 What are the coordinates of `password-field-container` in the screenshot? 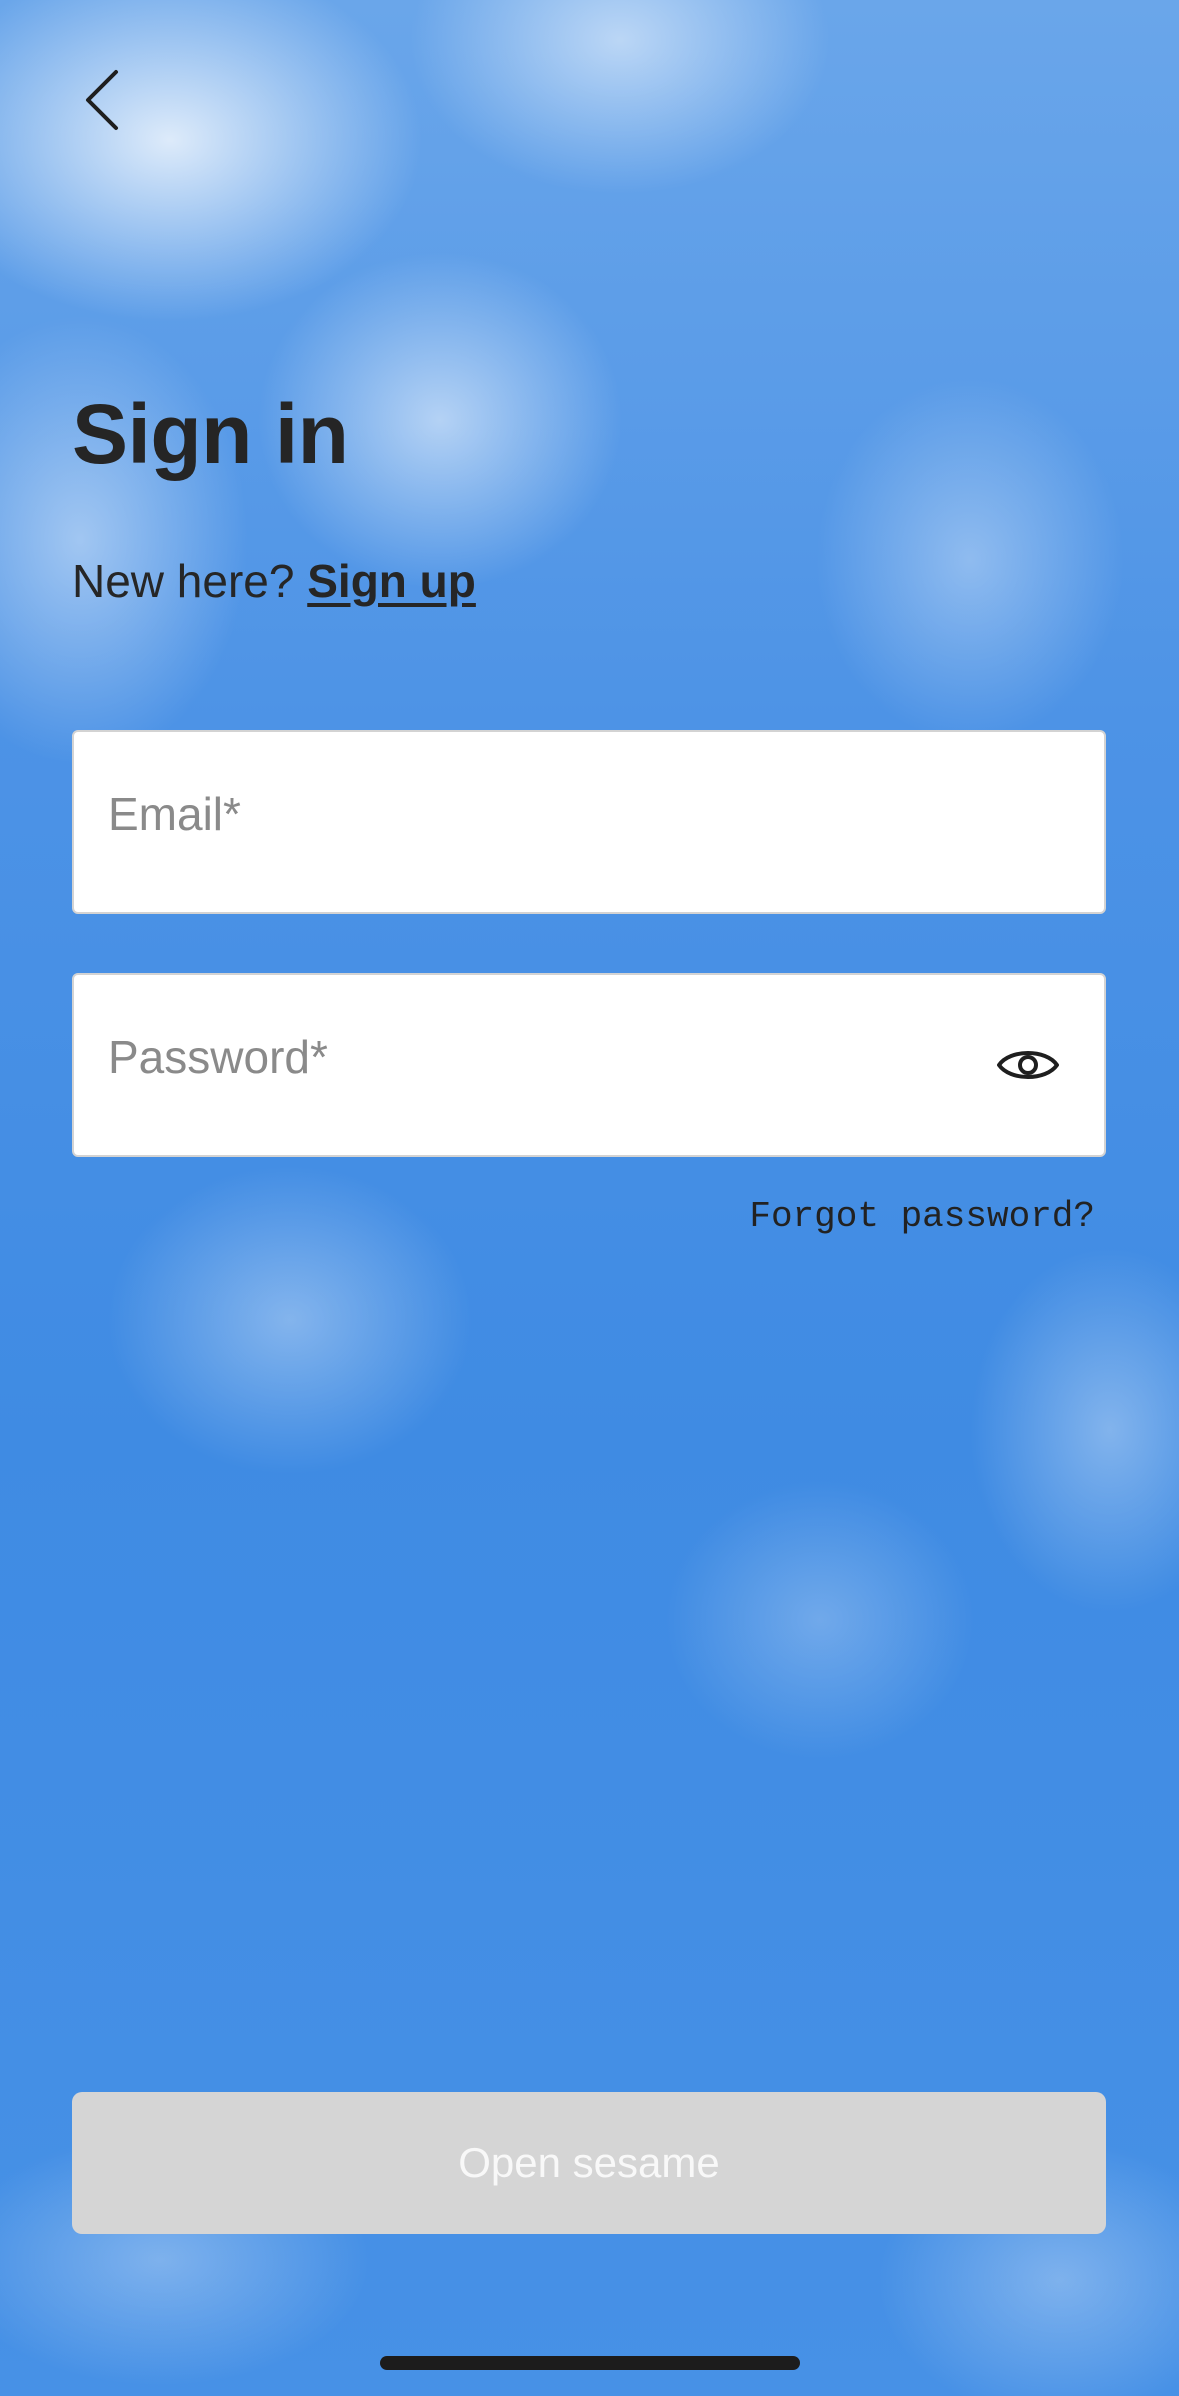 It's located at (589, 1065).